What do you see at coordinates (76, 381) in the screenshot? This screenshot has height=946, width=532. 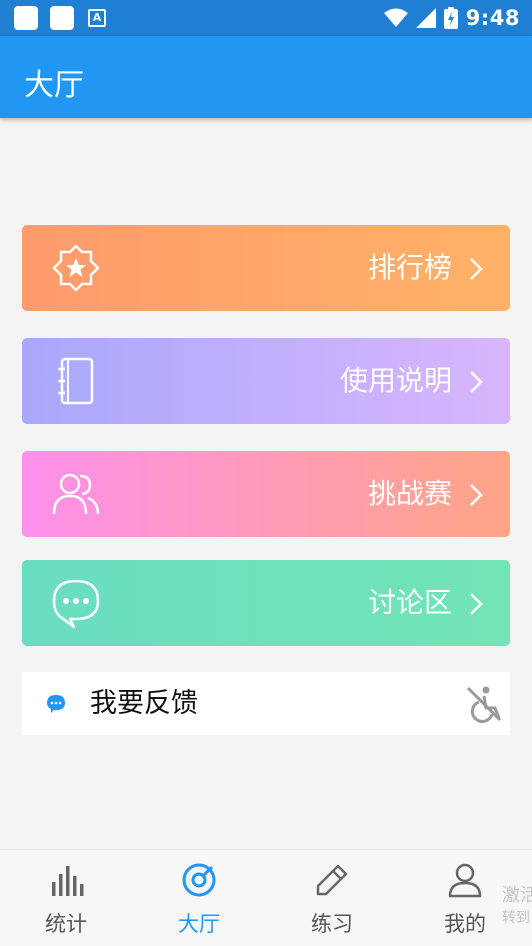 I see `notebook-icon` at bounding box center [76, 381].